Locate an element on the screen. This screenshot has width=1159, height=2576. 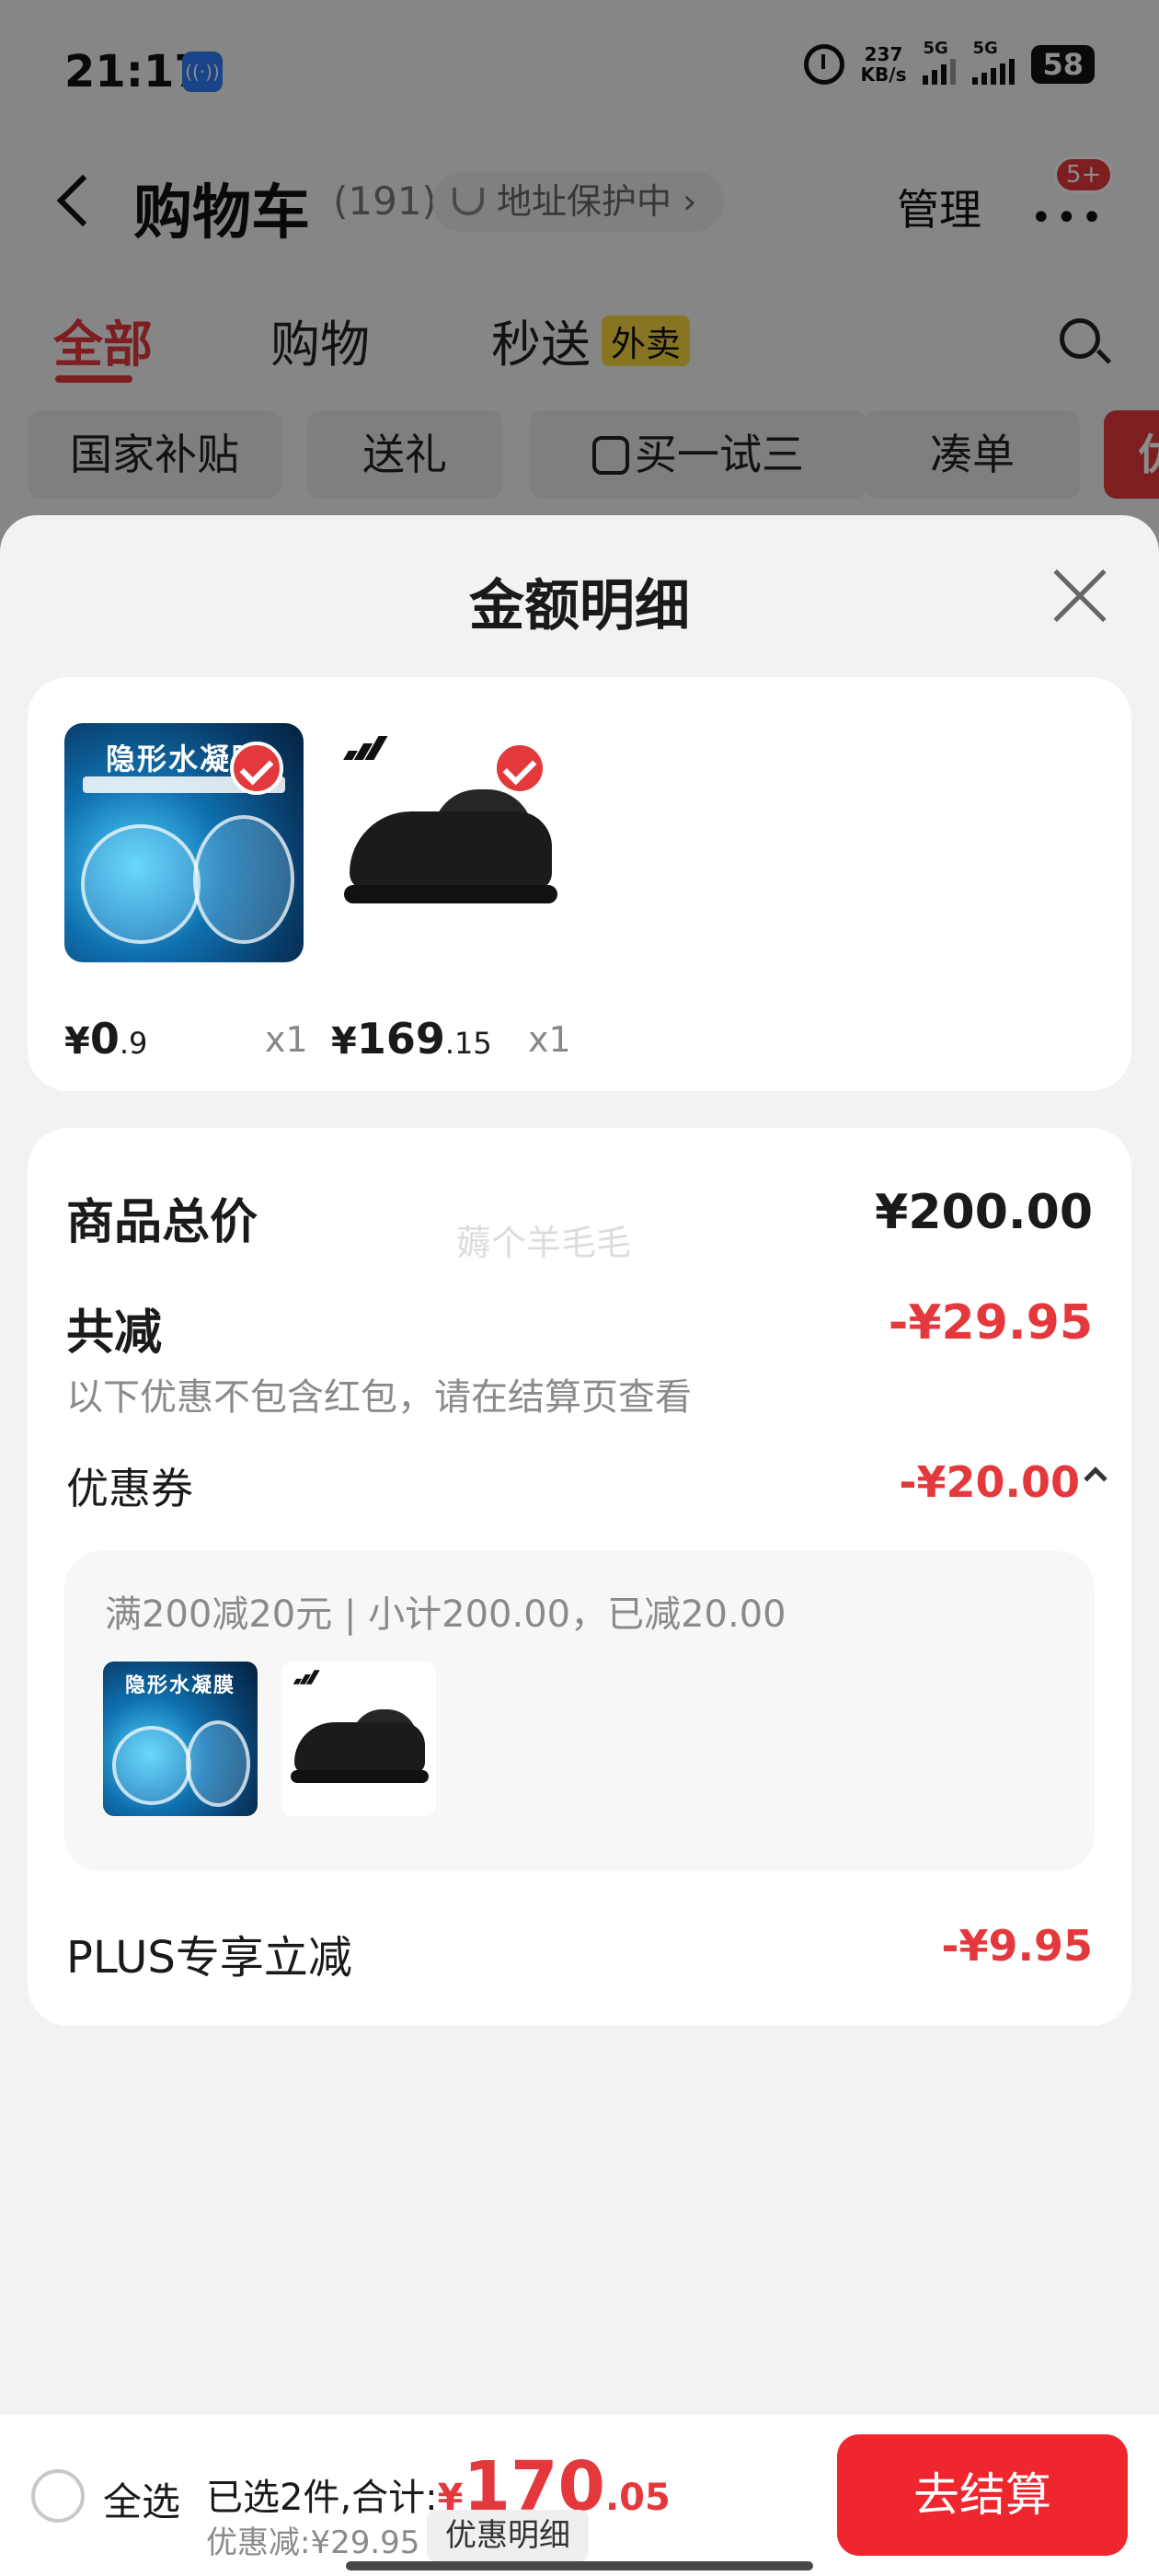
select-all-label: 全选 is located at coordinates (141, 2499).